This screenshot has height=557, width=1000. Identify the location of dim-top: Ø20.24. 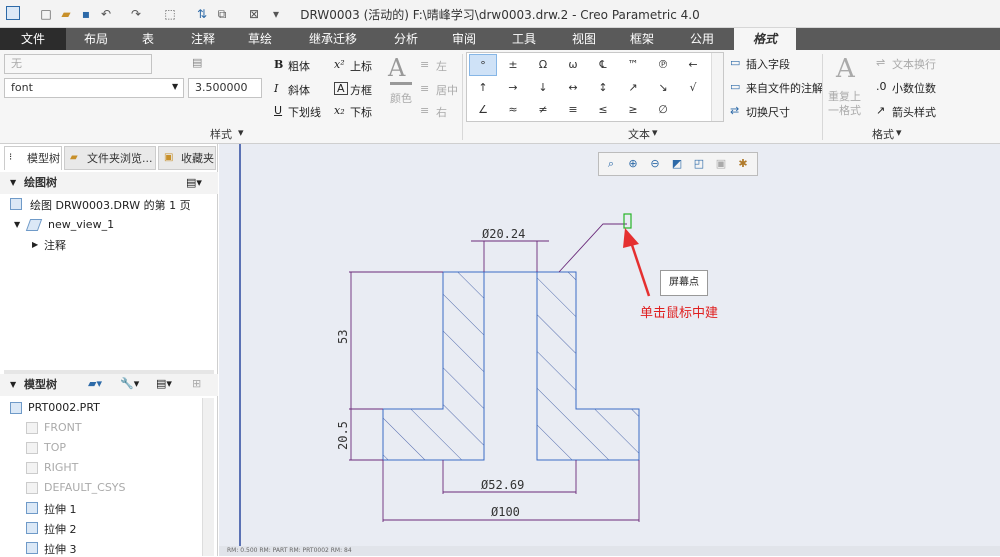
(503, 234).